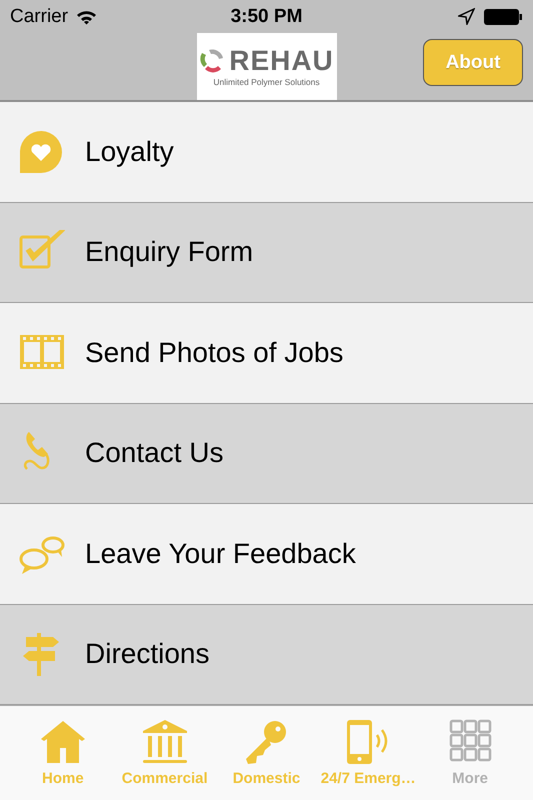 Image resolution: width=533 pixels, height=800 pixels. Describe the element at coordinates (220, 554) in the screenshot. I see `menu-label: Leave Your Feedback` at that location.